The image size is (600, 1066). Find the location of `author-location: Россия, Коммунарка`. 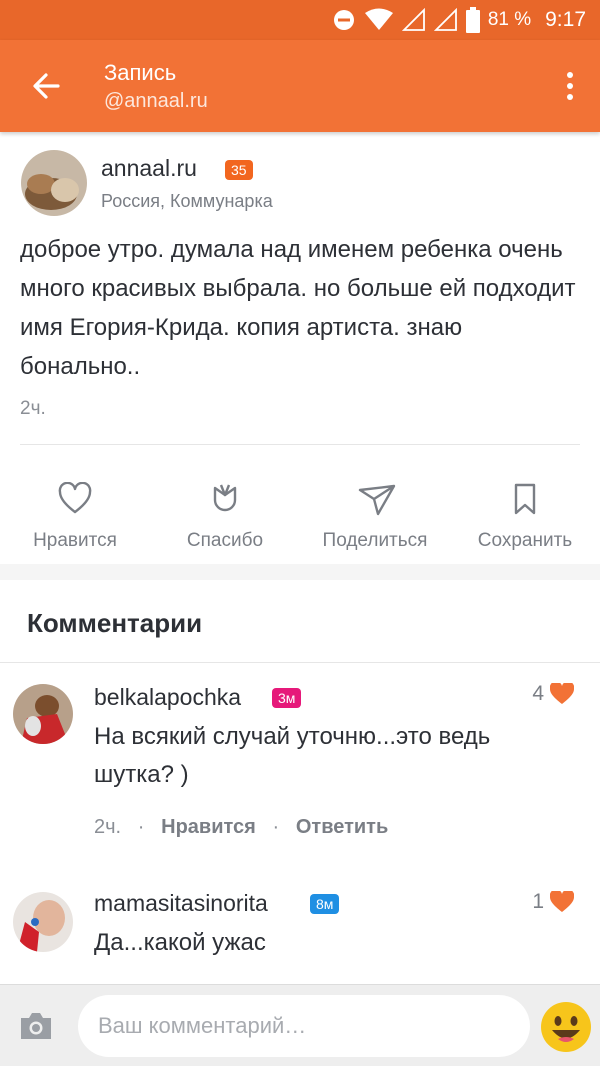

author-location: Россия, Коммунарка is located at coordinates (187, 201).